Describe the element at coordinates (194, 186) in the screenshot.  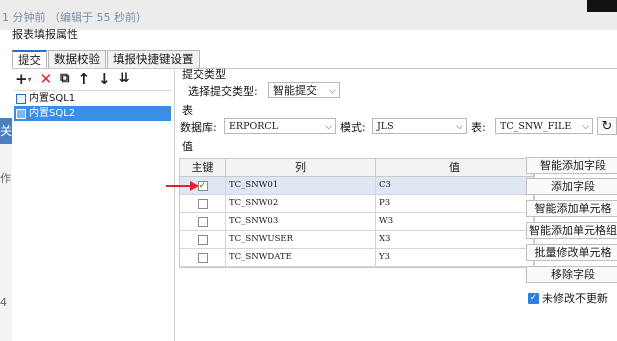
I see `annotation-arrow-head` at that location.